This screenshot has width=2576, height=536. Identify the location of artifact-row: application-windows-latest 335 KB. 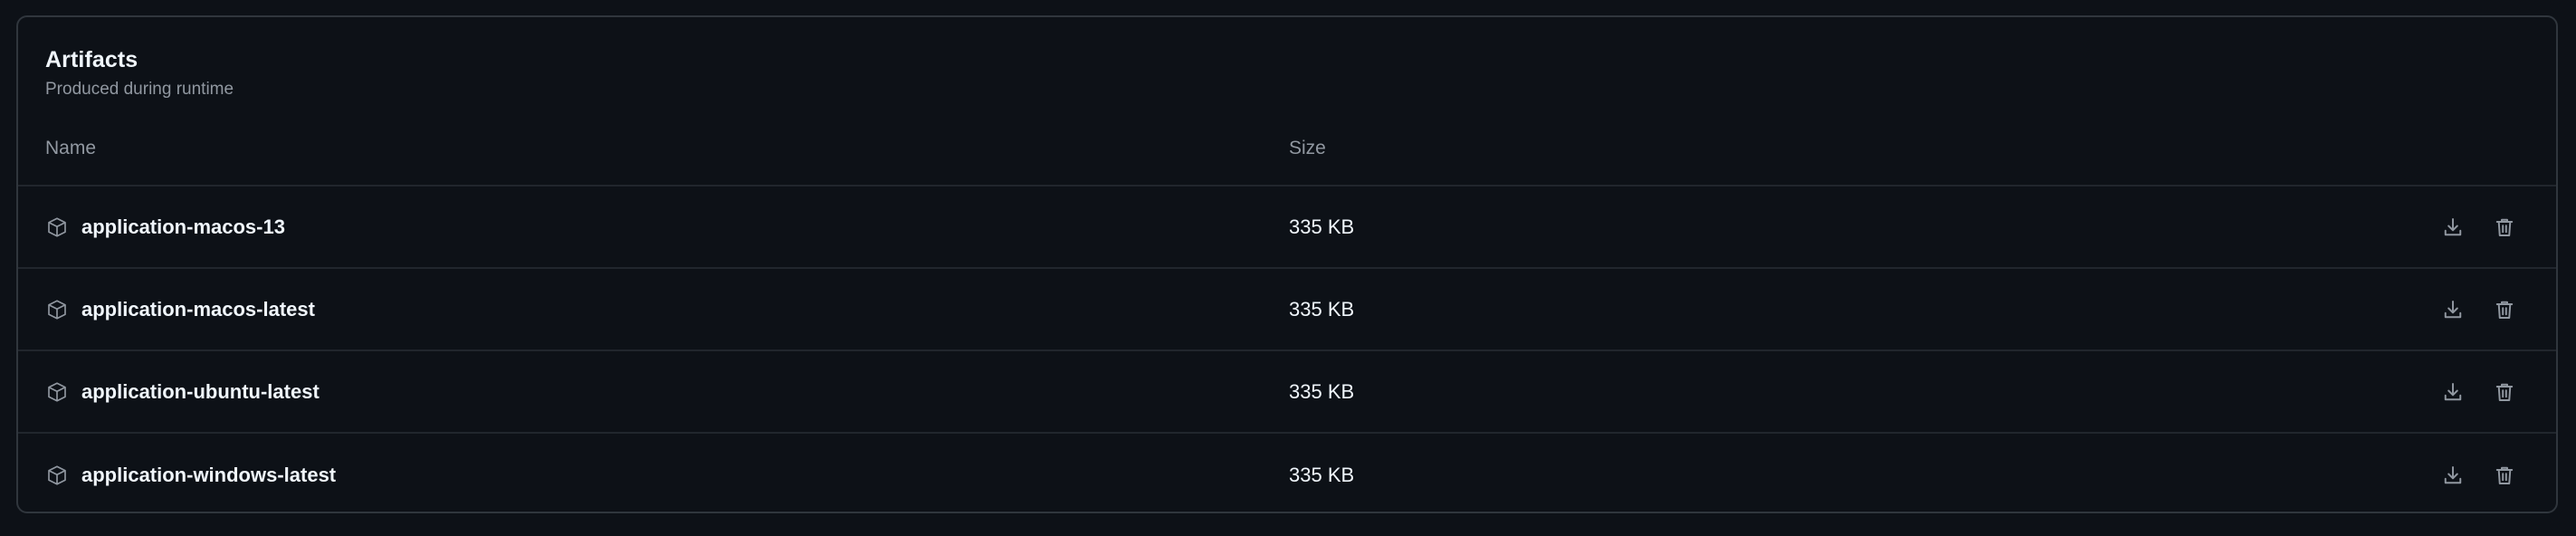
(1287, 473).